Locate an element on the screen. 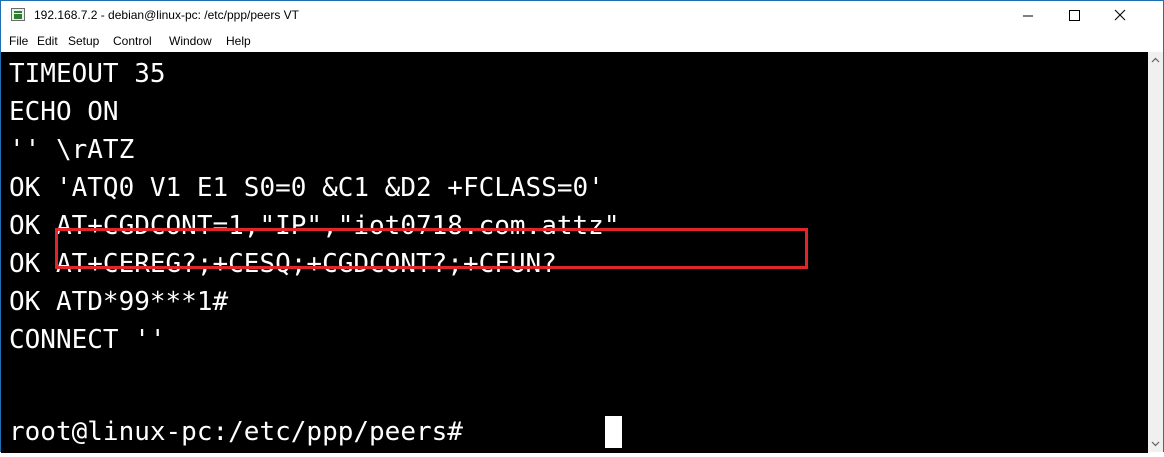 This screenshot has width=1164, height=457. minimize-icon is located at coordinates (1028, 16).